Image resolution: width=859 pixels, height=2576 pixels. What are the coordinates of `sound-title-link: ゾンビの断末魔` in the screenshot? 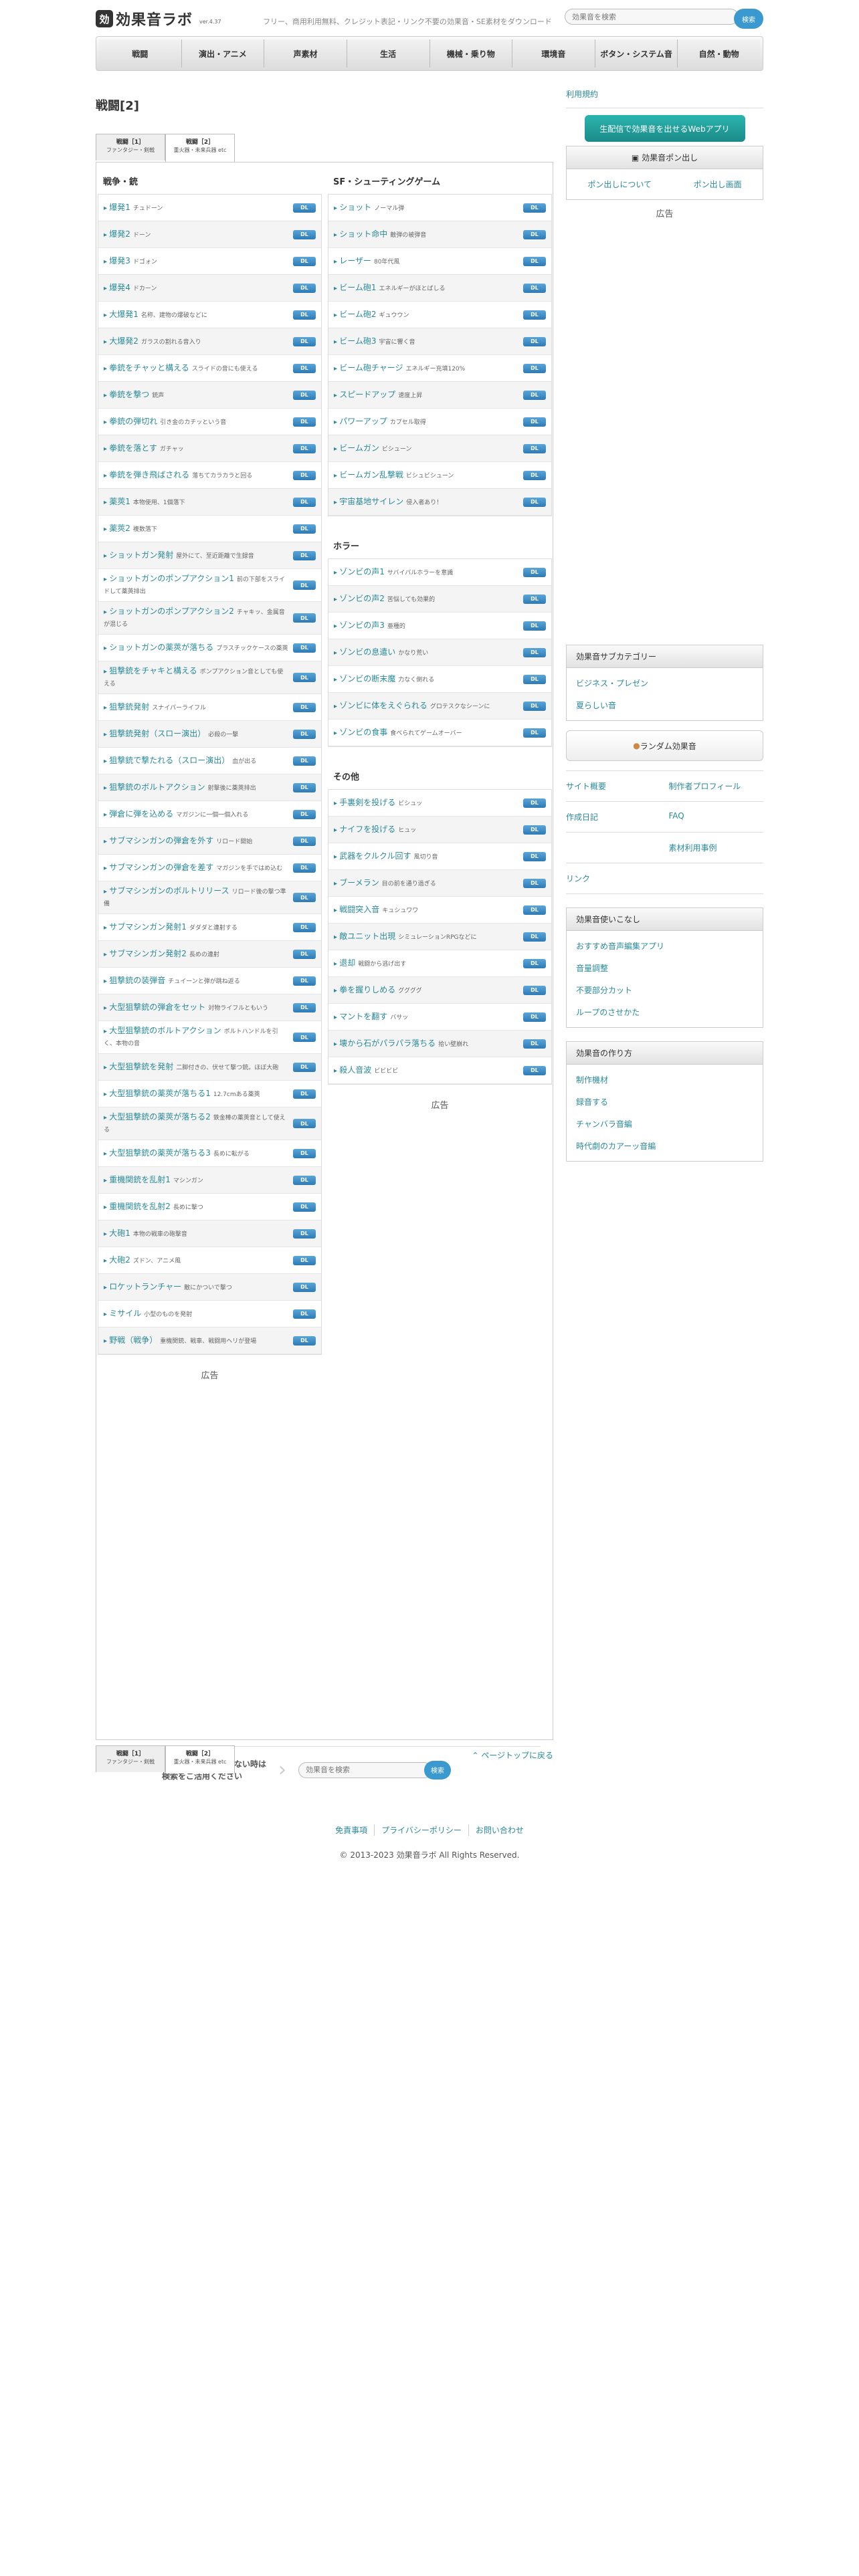 It's located at (367, 678).